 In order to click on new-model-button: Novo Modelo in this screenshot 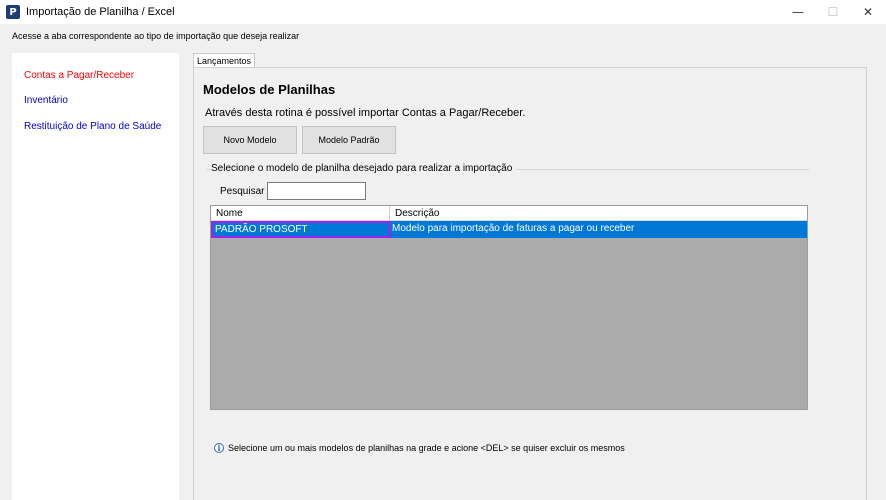, I will do `click(250, 140)`.